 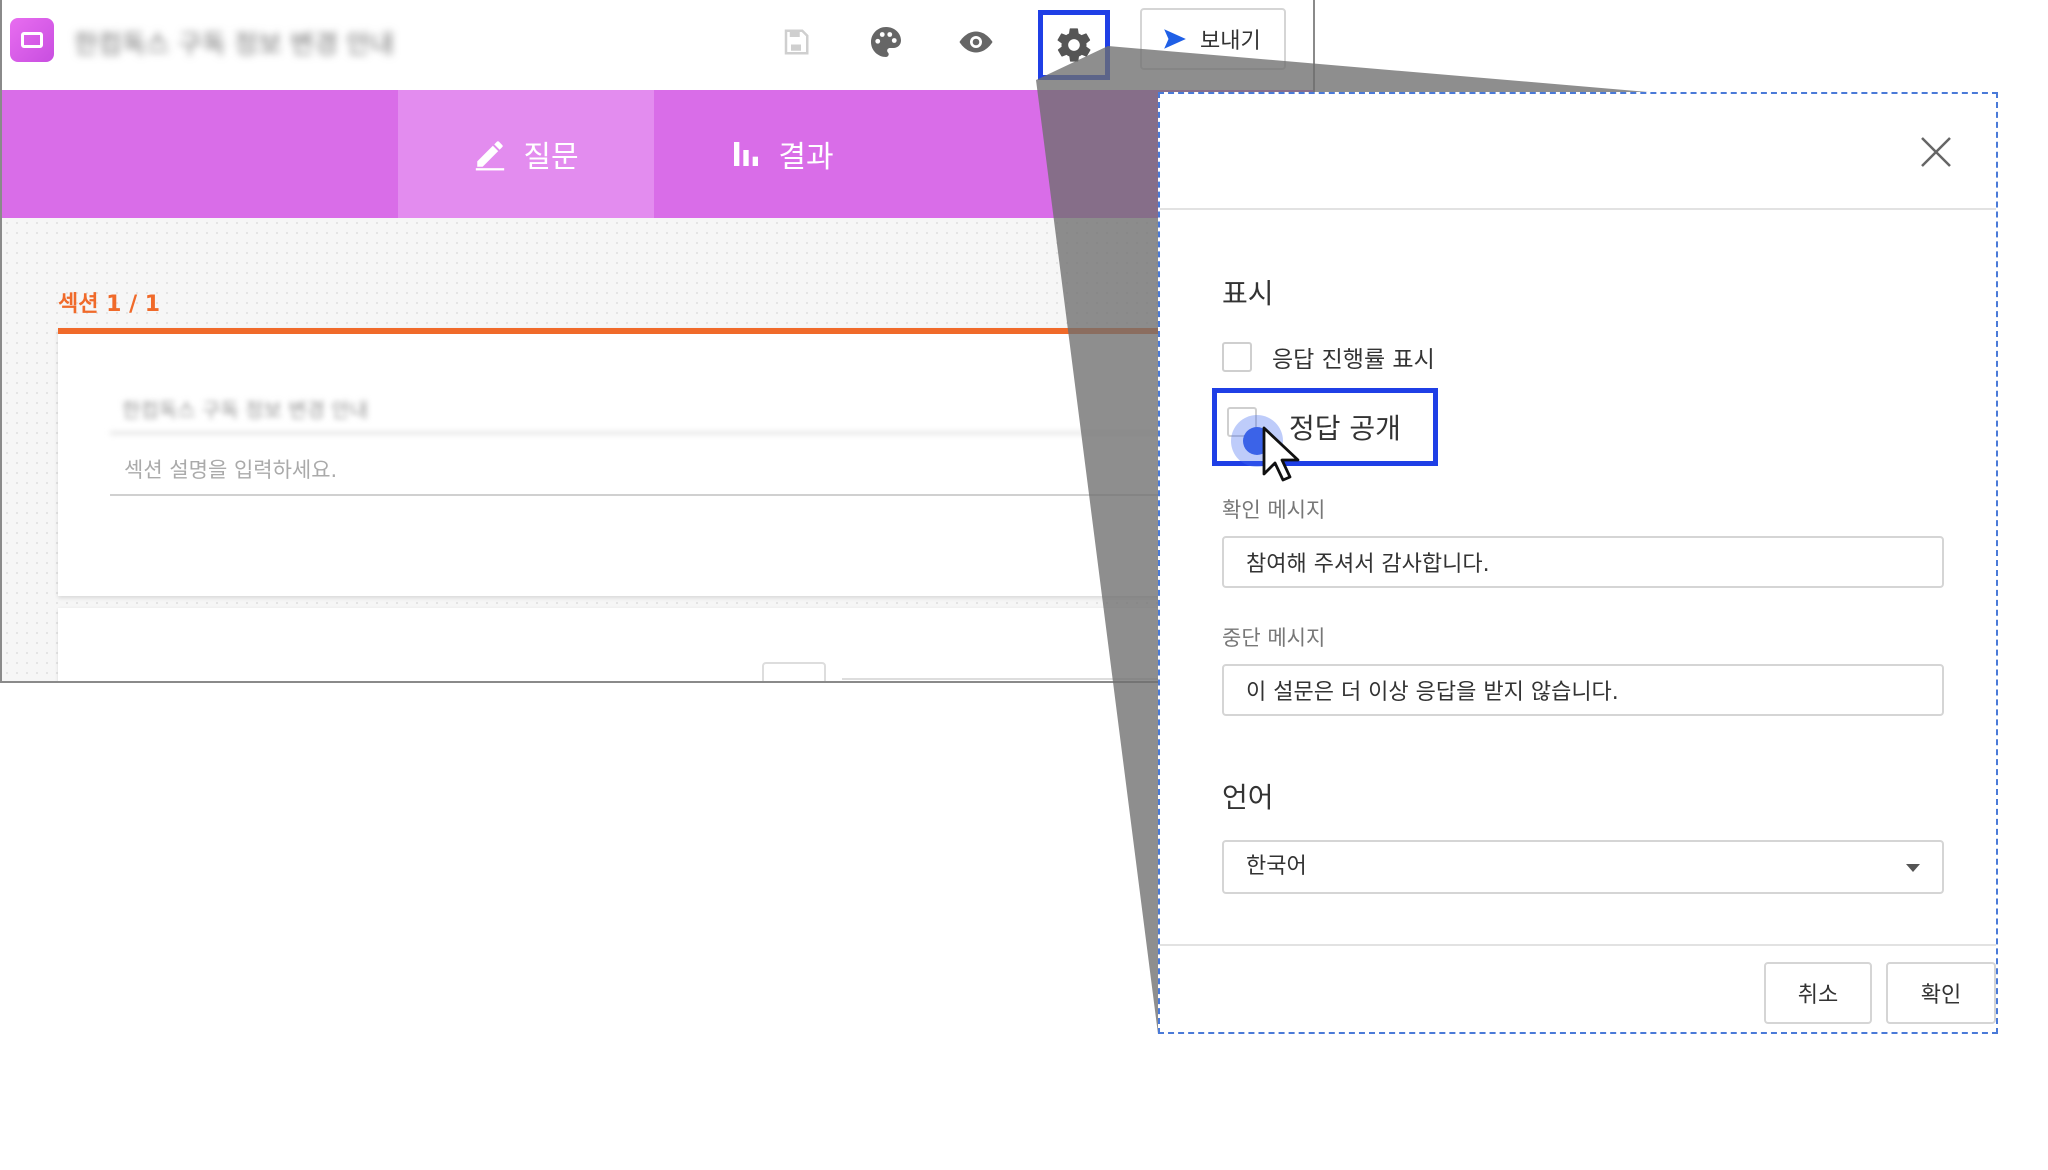 What do you see at coordinates (1578, 209) in the screenshot?
I see `dialog-header-divider` at bounding box center [1578, 209].